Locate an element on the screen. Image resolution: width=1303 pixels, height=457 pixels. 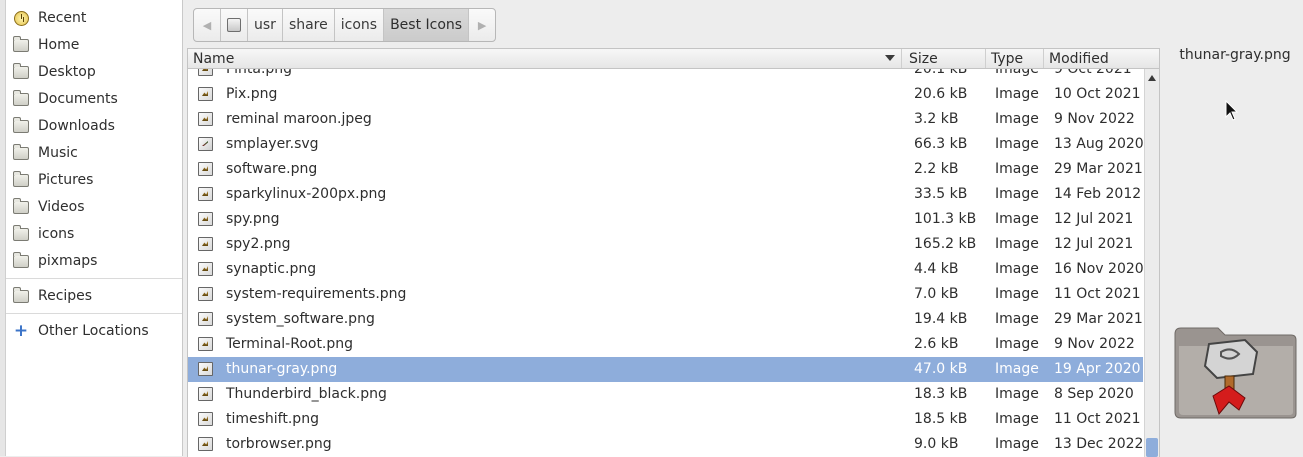
sidebar-item-desktop: Desktop is located at coordinates (94, 72).